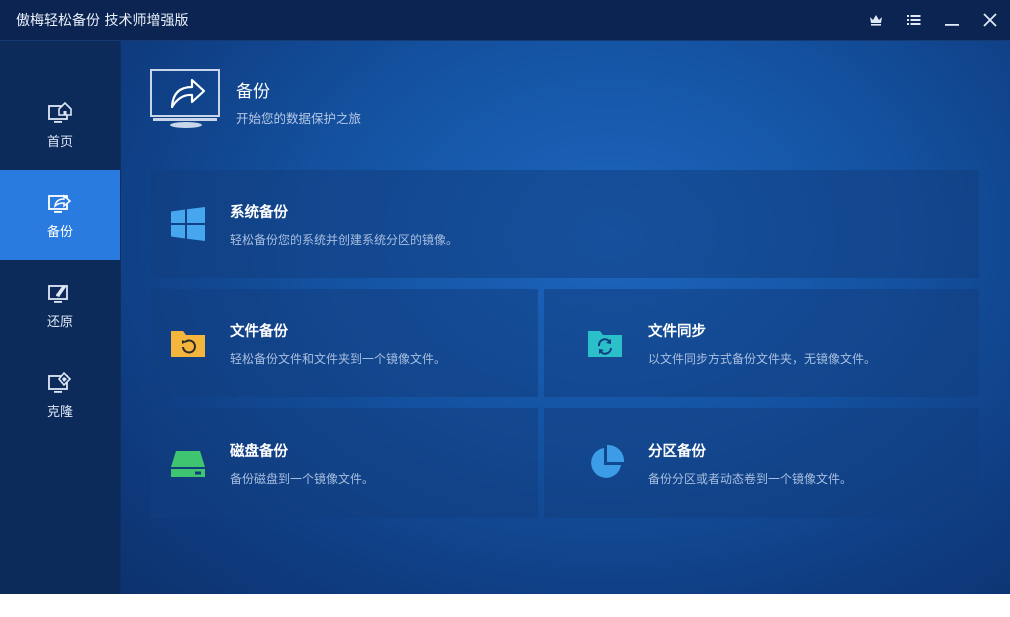 The image size is (1010, 617). I want to click on folder-backup-icon, so click(188, 344).